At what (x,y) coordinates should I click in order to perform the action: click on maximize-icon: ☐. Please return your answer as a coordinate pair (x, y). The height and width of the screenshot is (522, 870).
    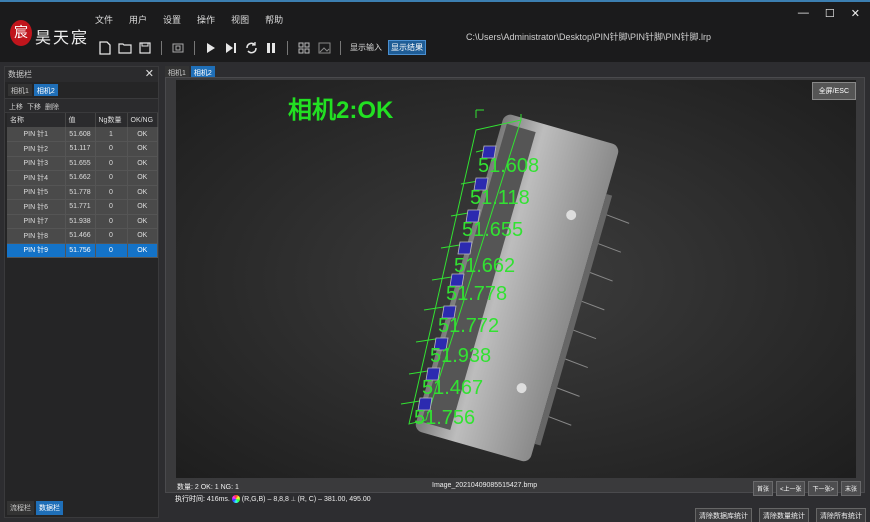
    Looking at the image, I should click on (830, 13).